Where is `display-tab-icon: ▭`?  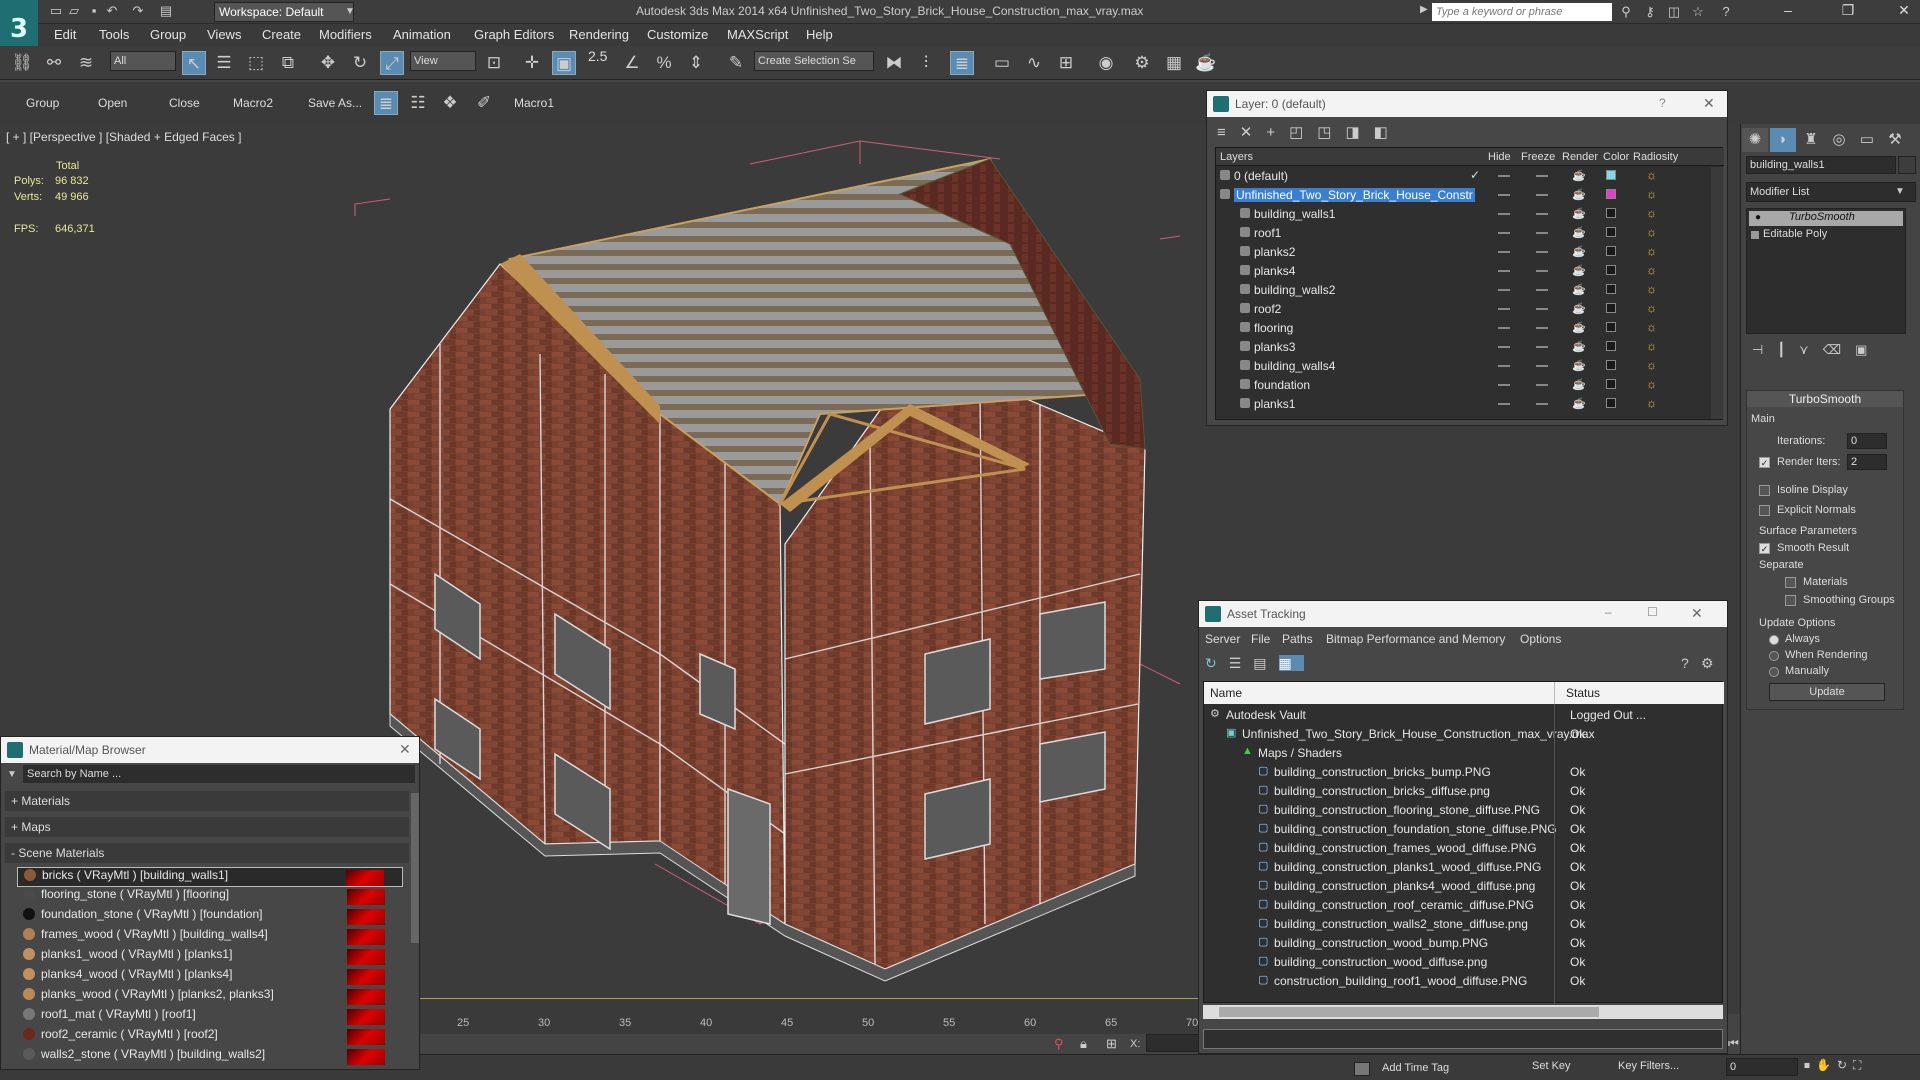 display-tab-icon: ▭ is located at coordinates (1867, 140).